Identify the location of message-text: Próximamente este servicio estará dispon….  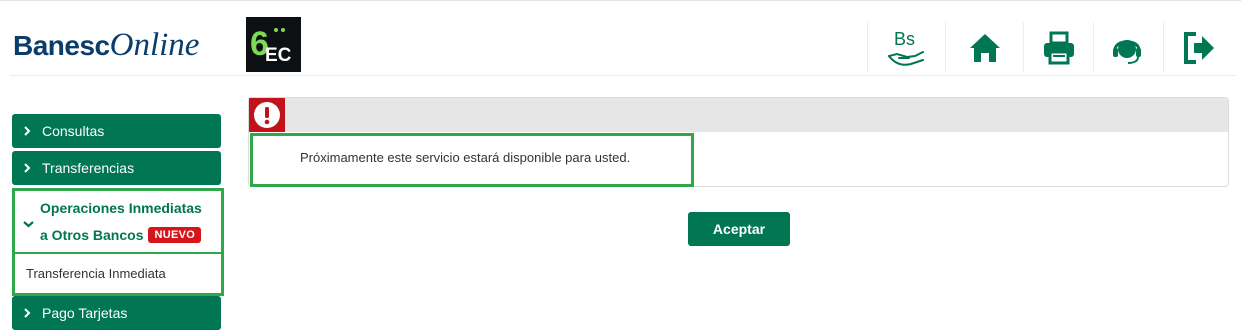
(465, 157).